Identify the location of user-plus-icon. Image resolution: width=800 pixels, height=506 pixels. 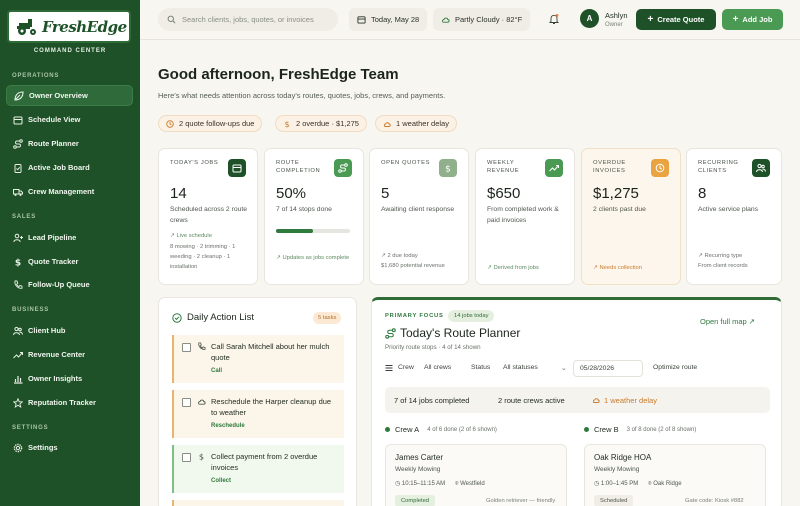
(18, 238).